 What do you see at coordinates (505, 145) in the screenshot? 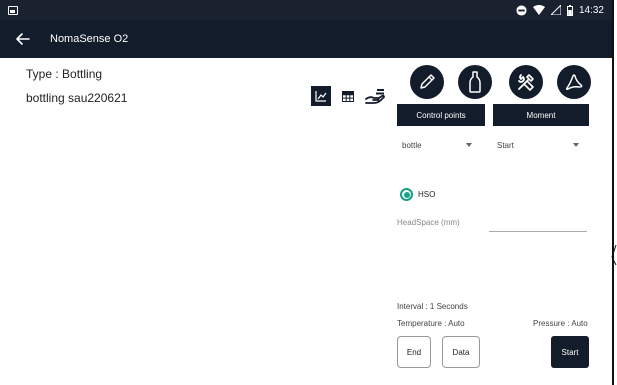
I see `moment-select-value: Start` at bounding box center [505, 145].